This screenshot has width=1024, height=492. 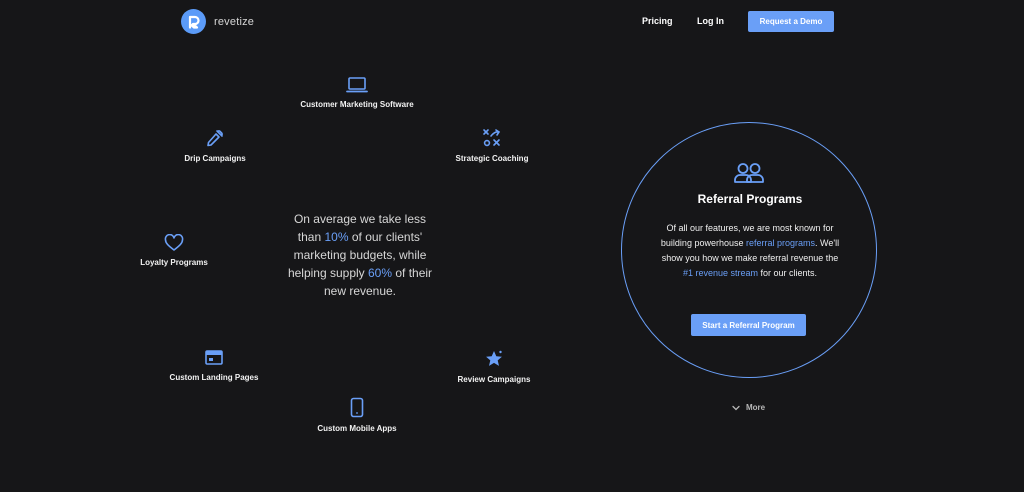 I want to click on feature-review-campaigns: Review Campaigns, so click(x=494, y=366).